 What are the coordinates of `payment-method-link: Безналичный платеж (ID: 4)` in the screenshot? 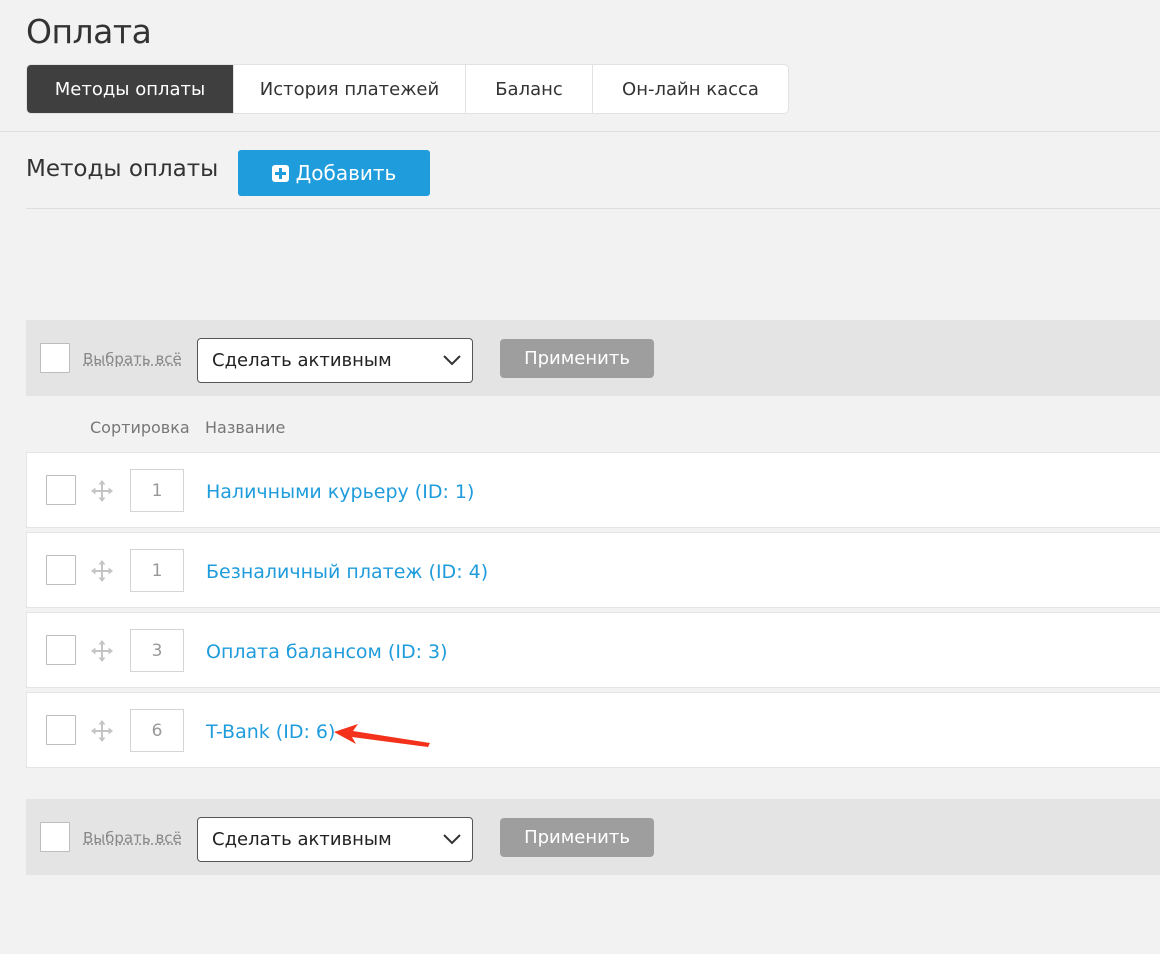 It's located at (347, 572).